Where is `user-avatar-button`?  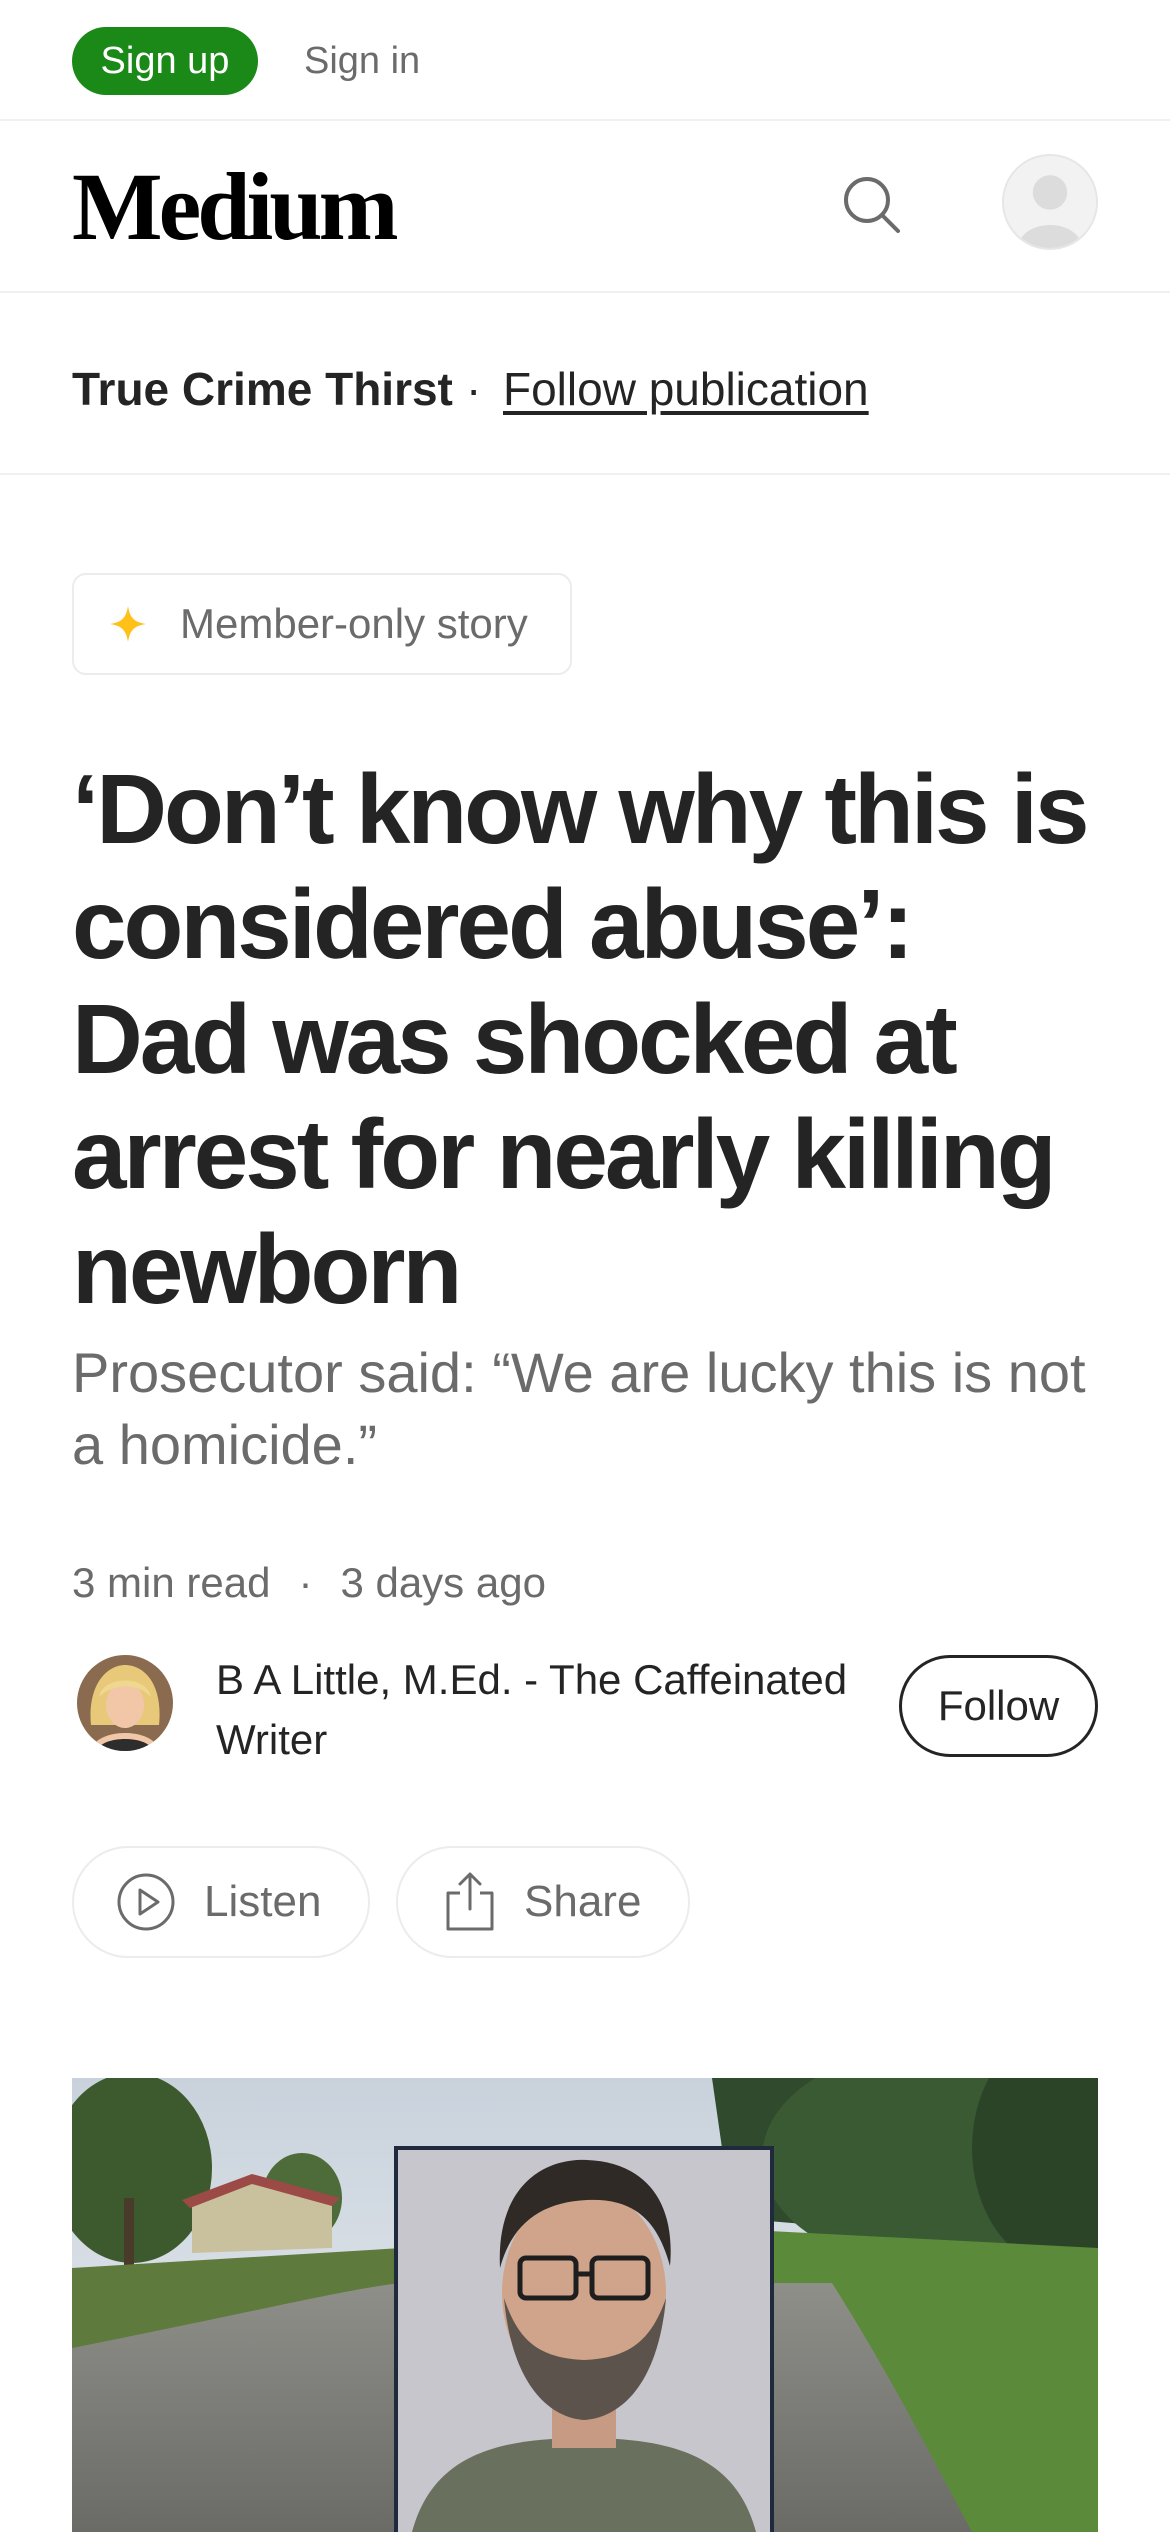
user-avatar-button is located at coordinates (1050, 202).